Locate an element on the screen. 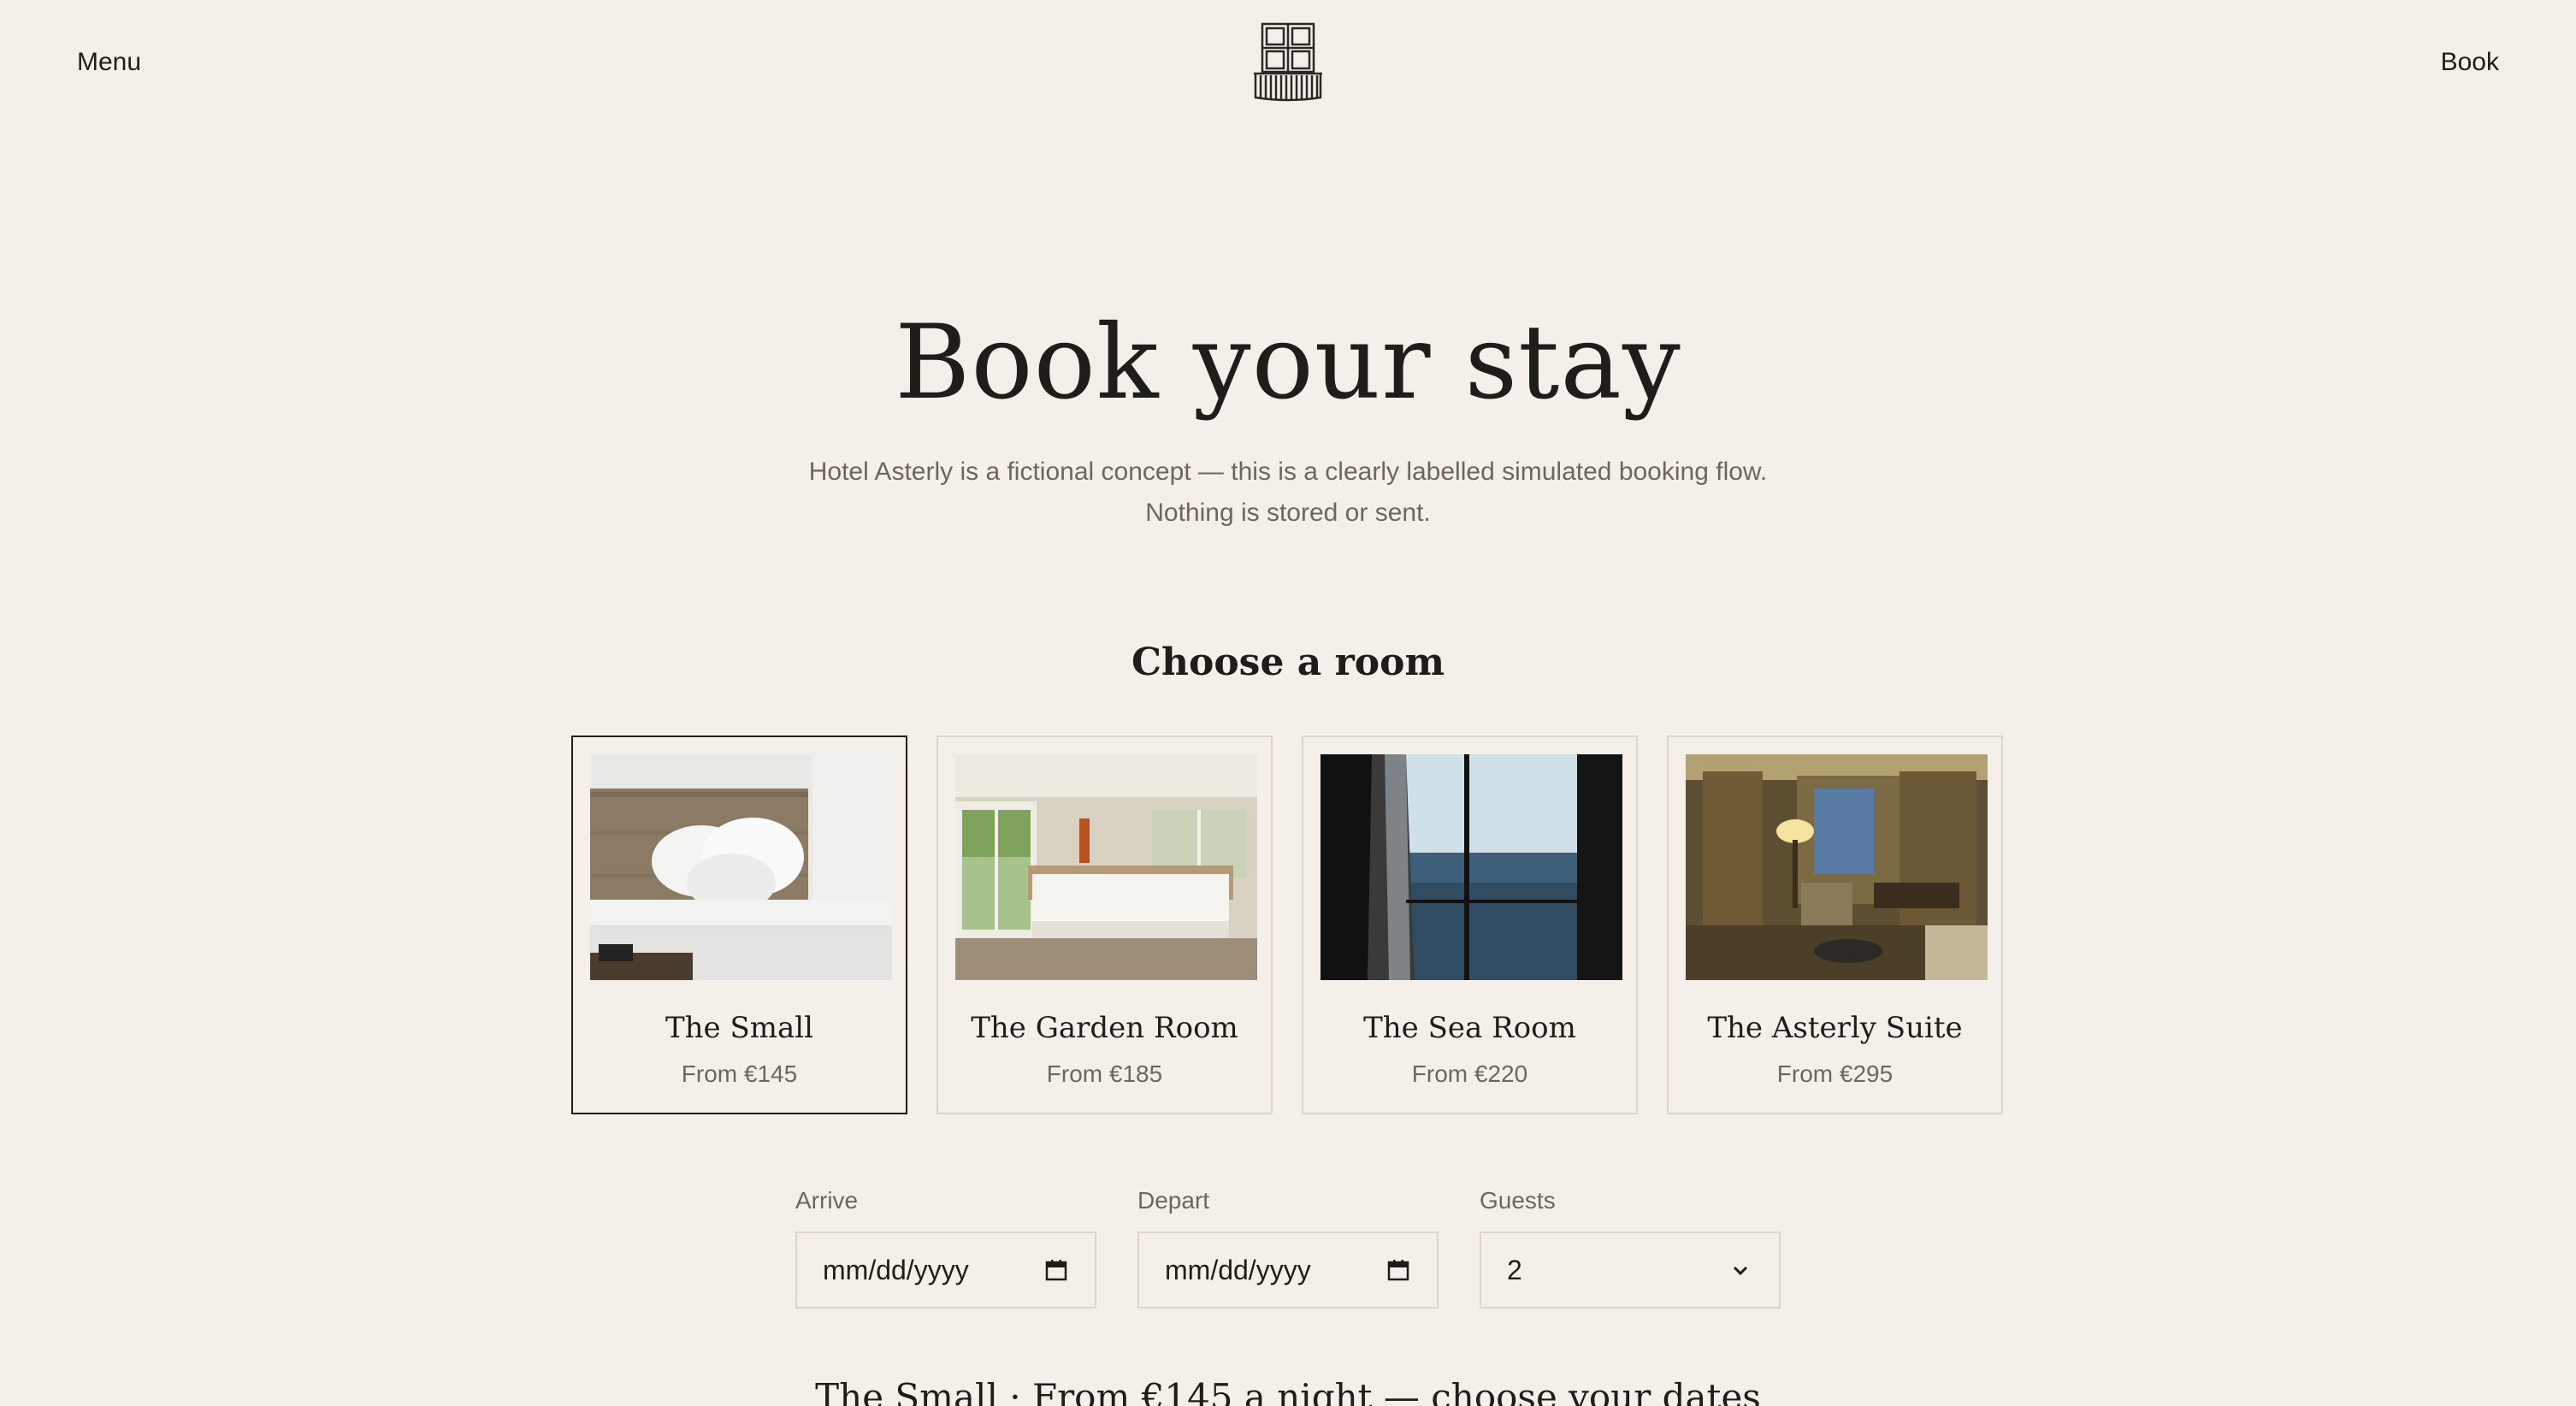 This screenshot has width=2576, height=1406. guests-label: Guests is located at coordinates (1518, 1200).